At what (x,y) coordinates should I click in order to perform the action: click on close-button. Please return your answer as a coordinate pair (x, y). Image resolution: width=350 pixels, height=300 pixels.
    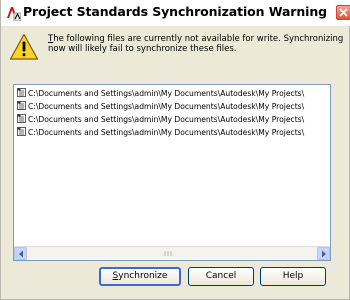
    Looking at the image, I should click on (343, 12).